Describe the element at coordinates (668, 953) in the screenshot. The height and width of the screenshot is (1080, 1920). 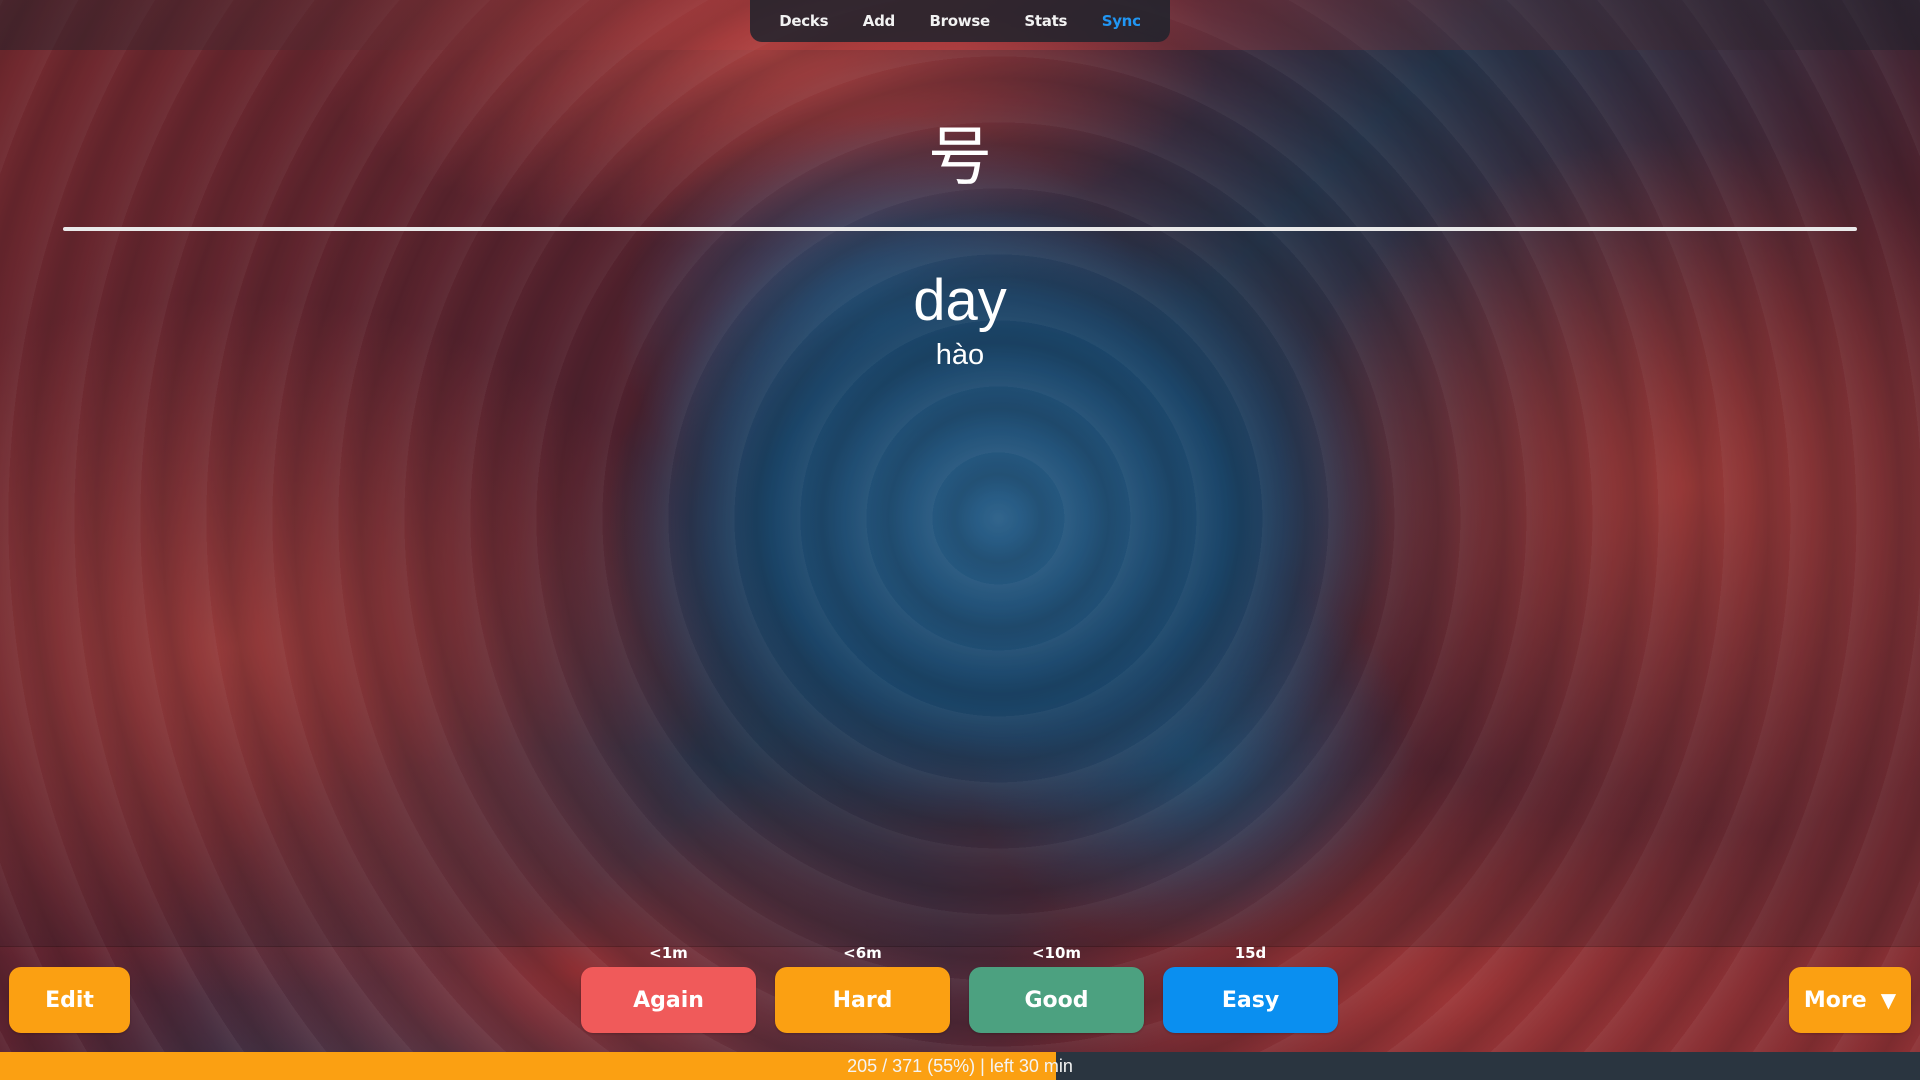
I see `again-interval: <1m` at that location.